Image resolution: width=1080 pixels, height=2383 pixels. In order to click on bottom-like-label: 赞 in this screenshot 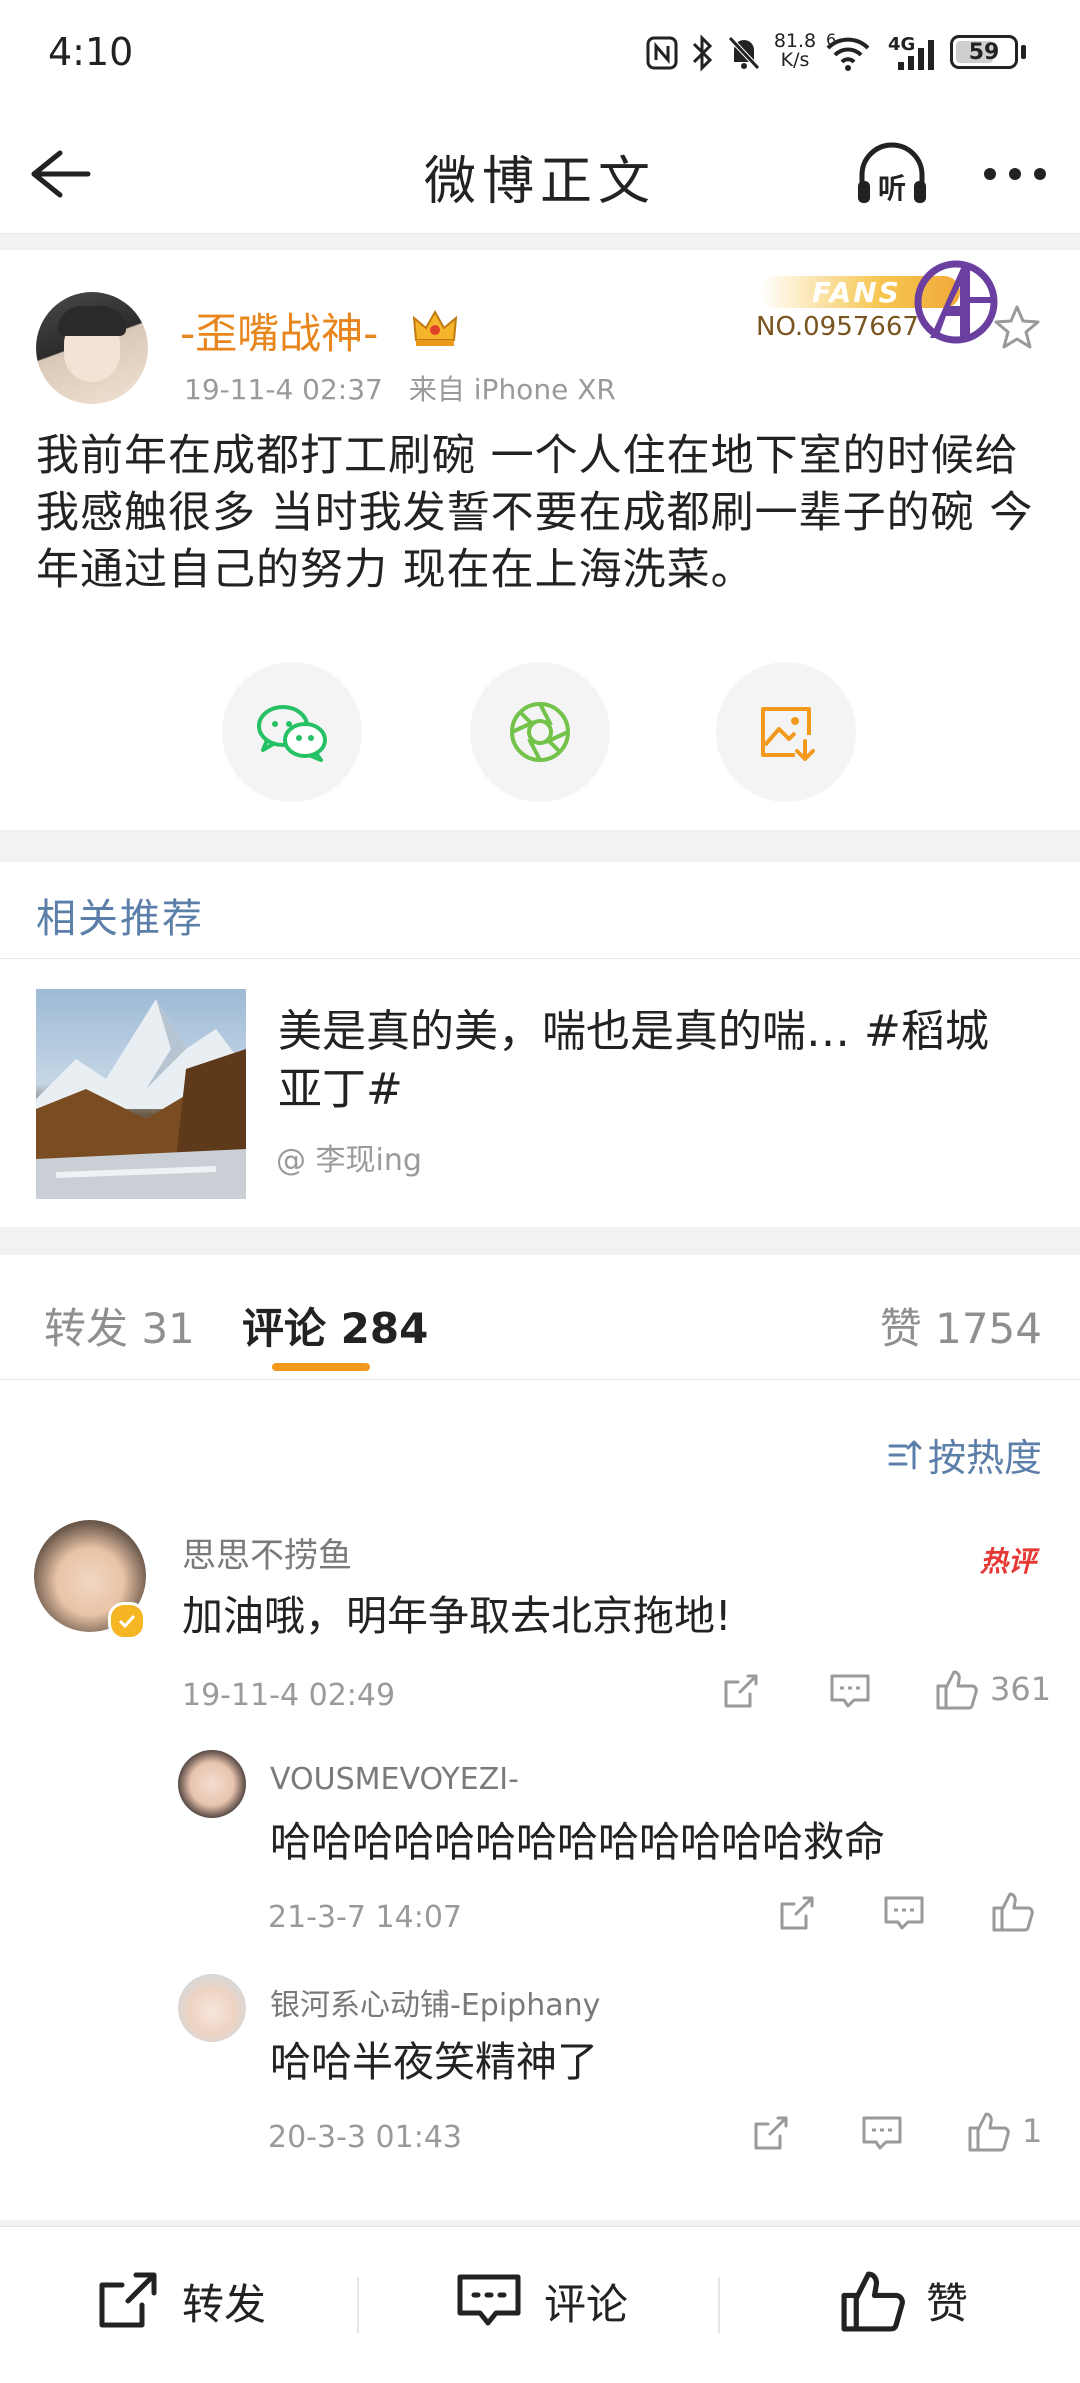, I will do `click(947, 2303)`.